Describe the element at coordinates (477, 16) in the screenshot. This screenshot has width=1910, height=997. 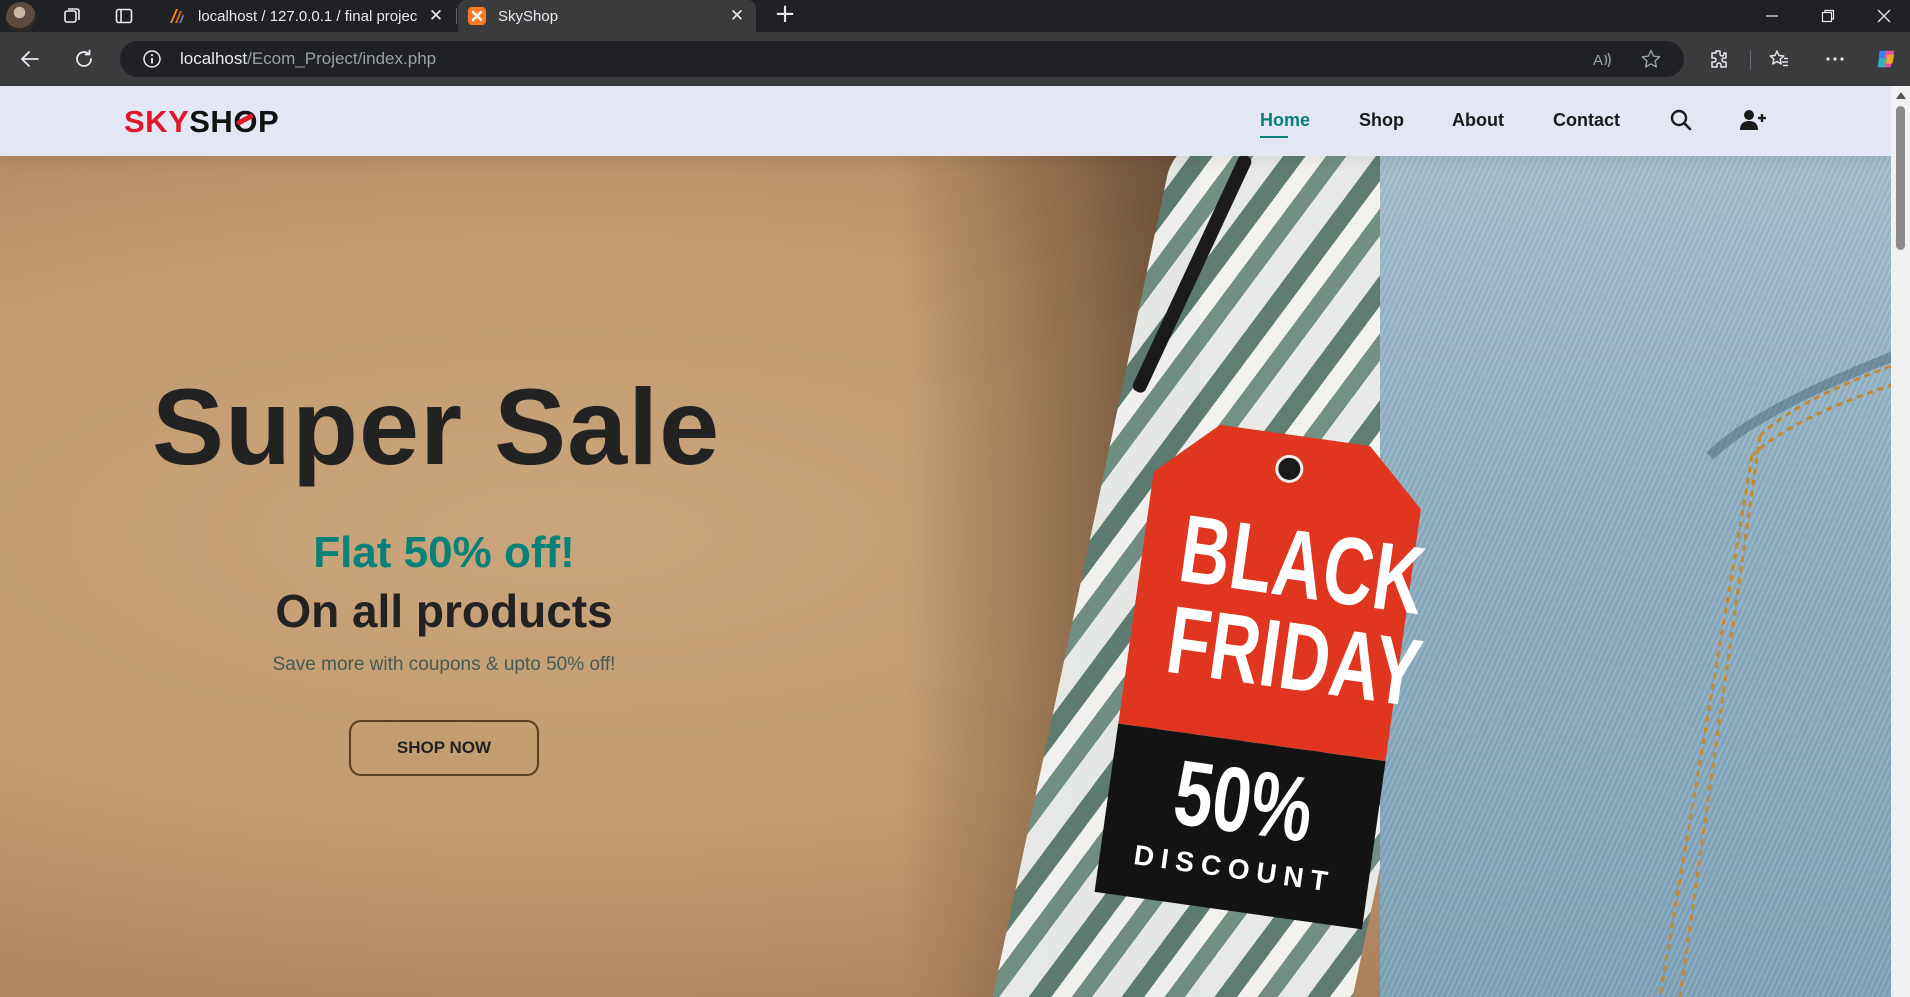
I see `xampp-icon` at that location.